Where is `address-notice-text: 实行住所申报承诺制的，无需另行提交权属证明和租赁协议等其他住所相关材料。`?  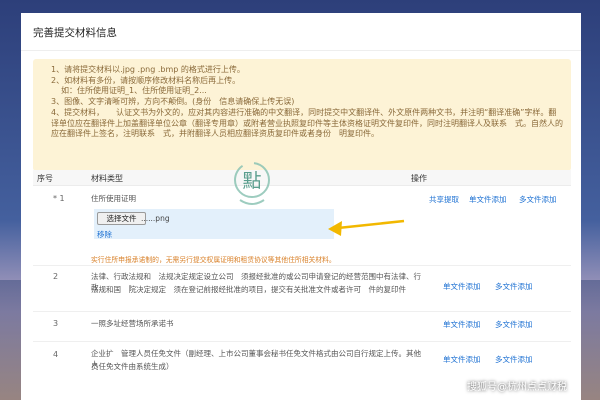 address-notice-text: 实行住所申报承诺制的，无需另行提交权属证明和租赁协议等其他住所相关材料。 is located at coordinates (213, 260).